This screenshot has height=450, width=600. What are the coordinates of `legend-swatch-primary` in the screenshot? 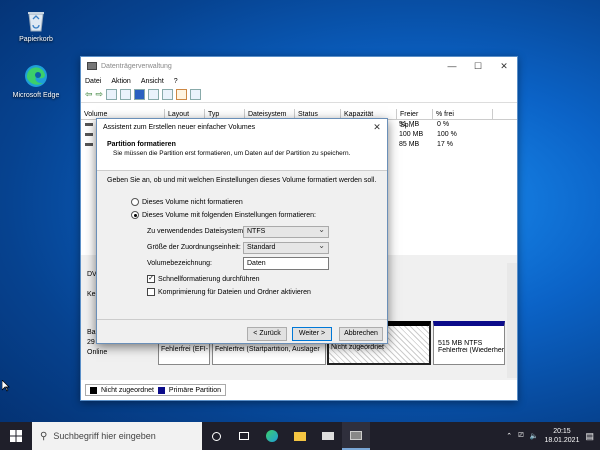 It's located at (161, 390).